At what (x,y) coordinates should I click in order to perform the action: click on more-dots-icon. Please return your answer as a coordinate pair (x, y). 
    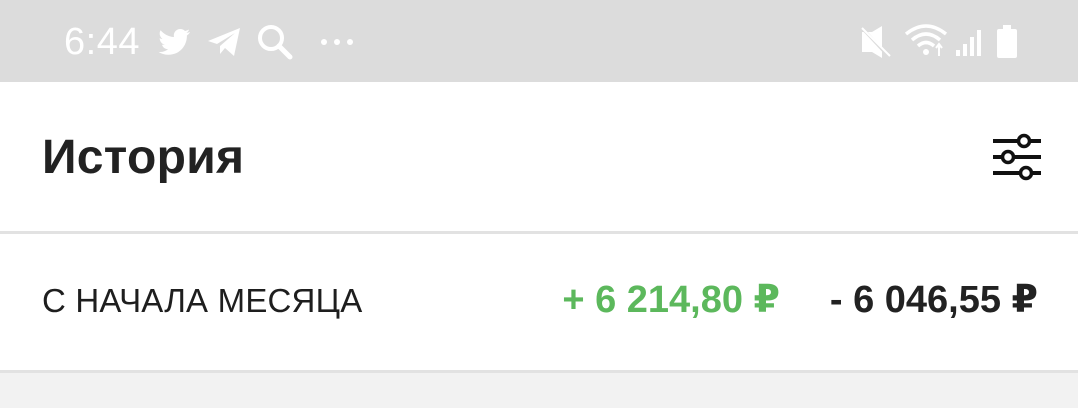
    Looking at the image, I should click on (338, 42).